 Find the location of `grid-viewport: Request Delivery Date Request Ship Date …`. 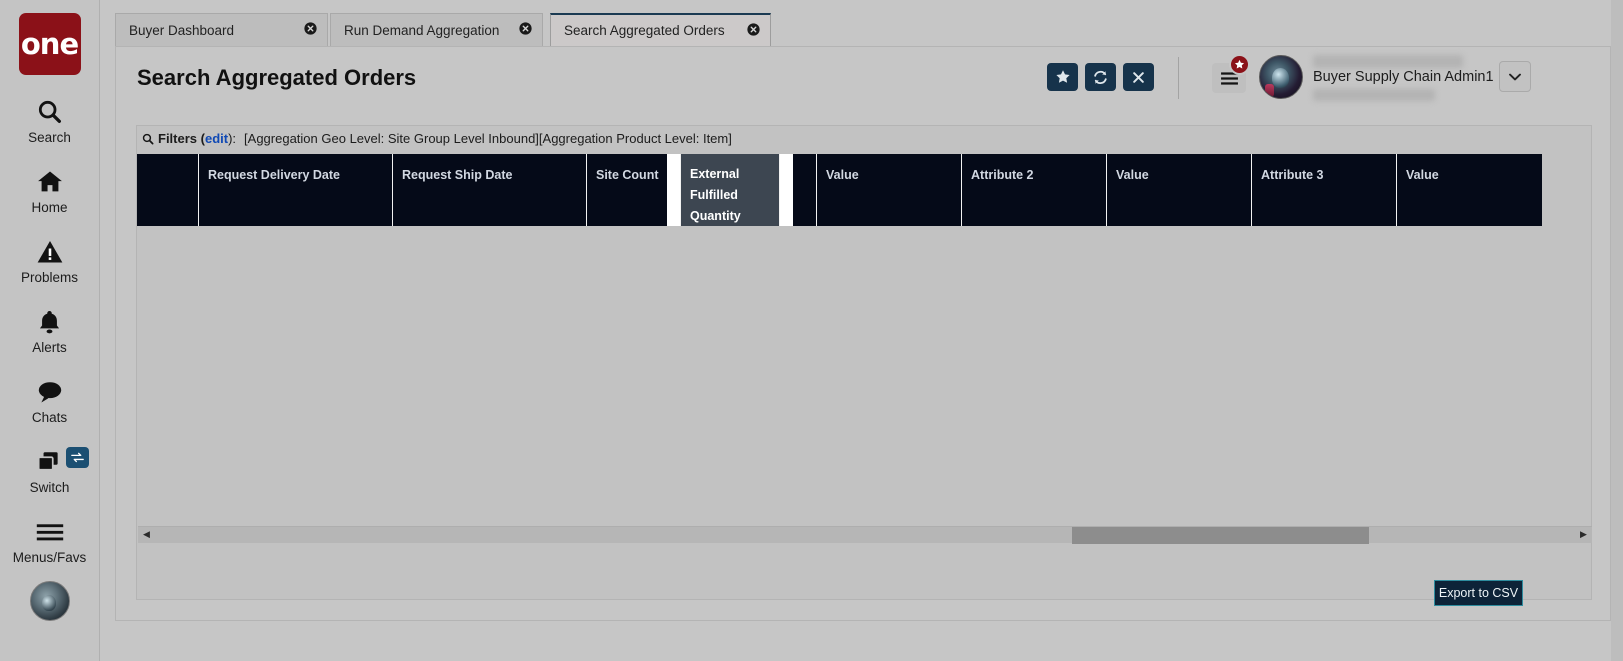

grid-viewport: Request Delivery Date Request Ship Date … is located at coordinates (865, 190).